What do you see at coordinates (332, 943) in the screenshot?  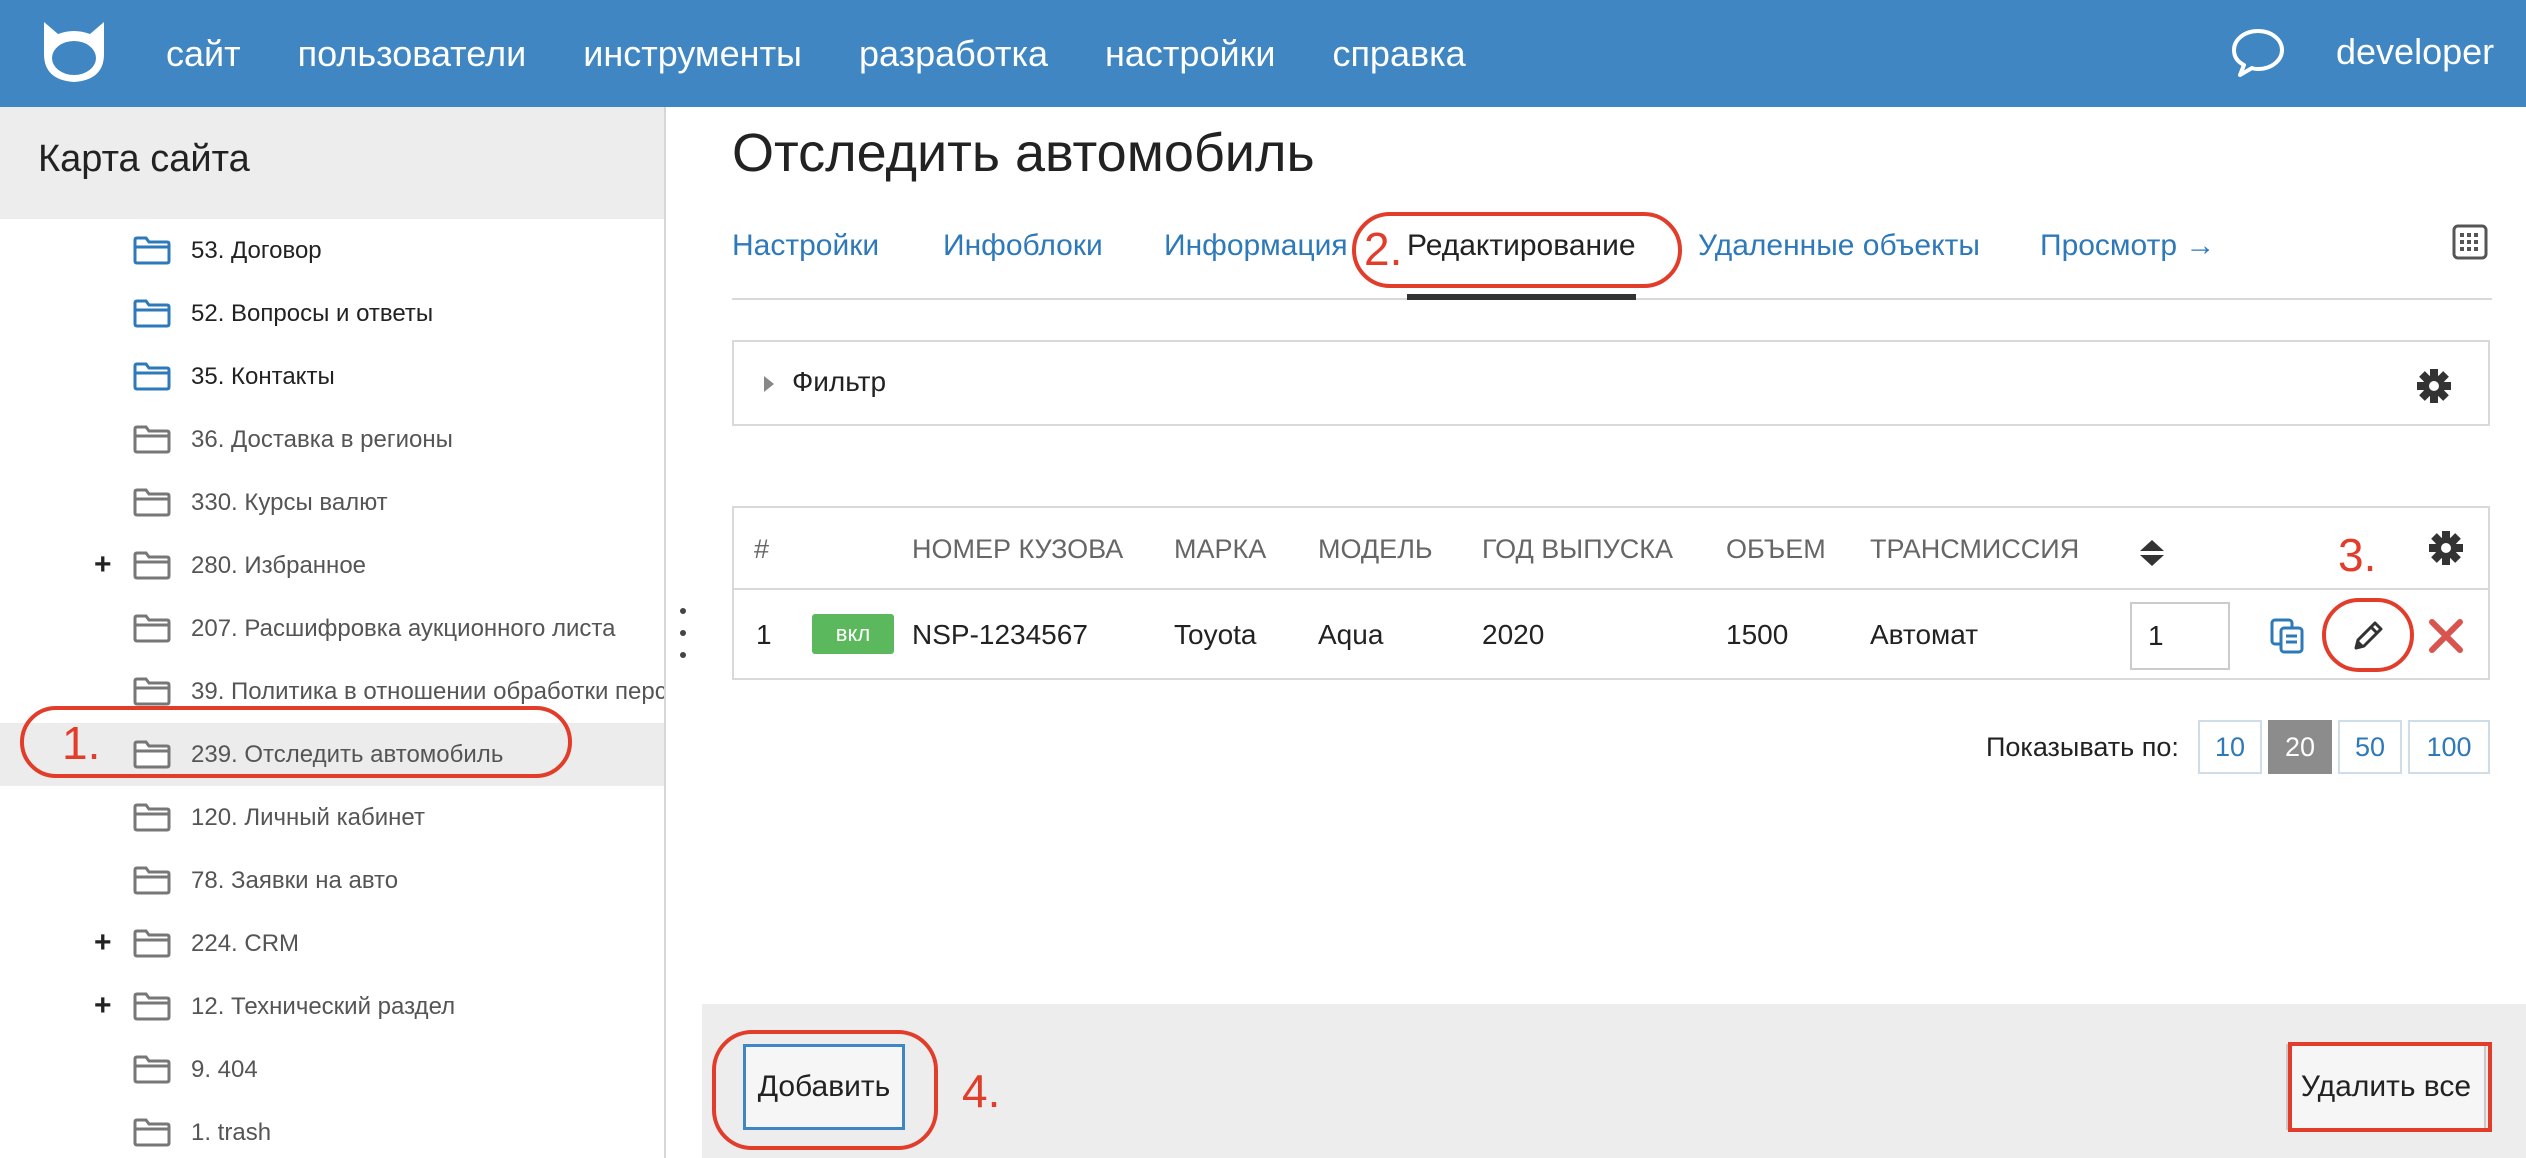 I see `sidebar-item: +224. CRM` at bounding box center [332, 943].